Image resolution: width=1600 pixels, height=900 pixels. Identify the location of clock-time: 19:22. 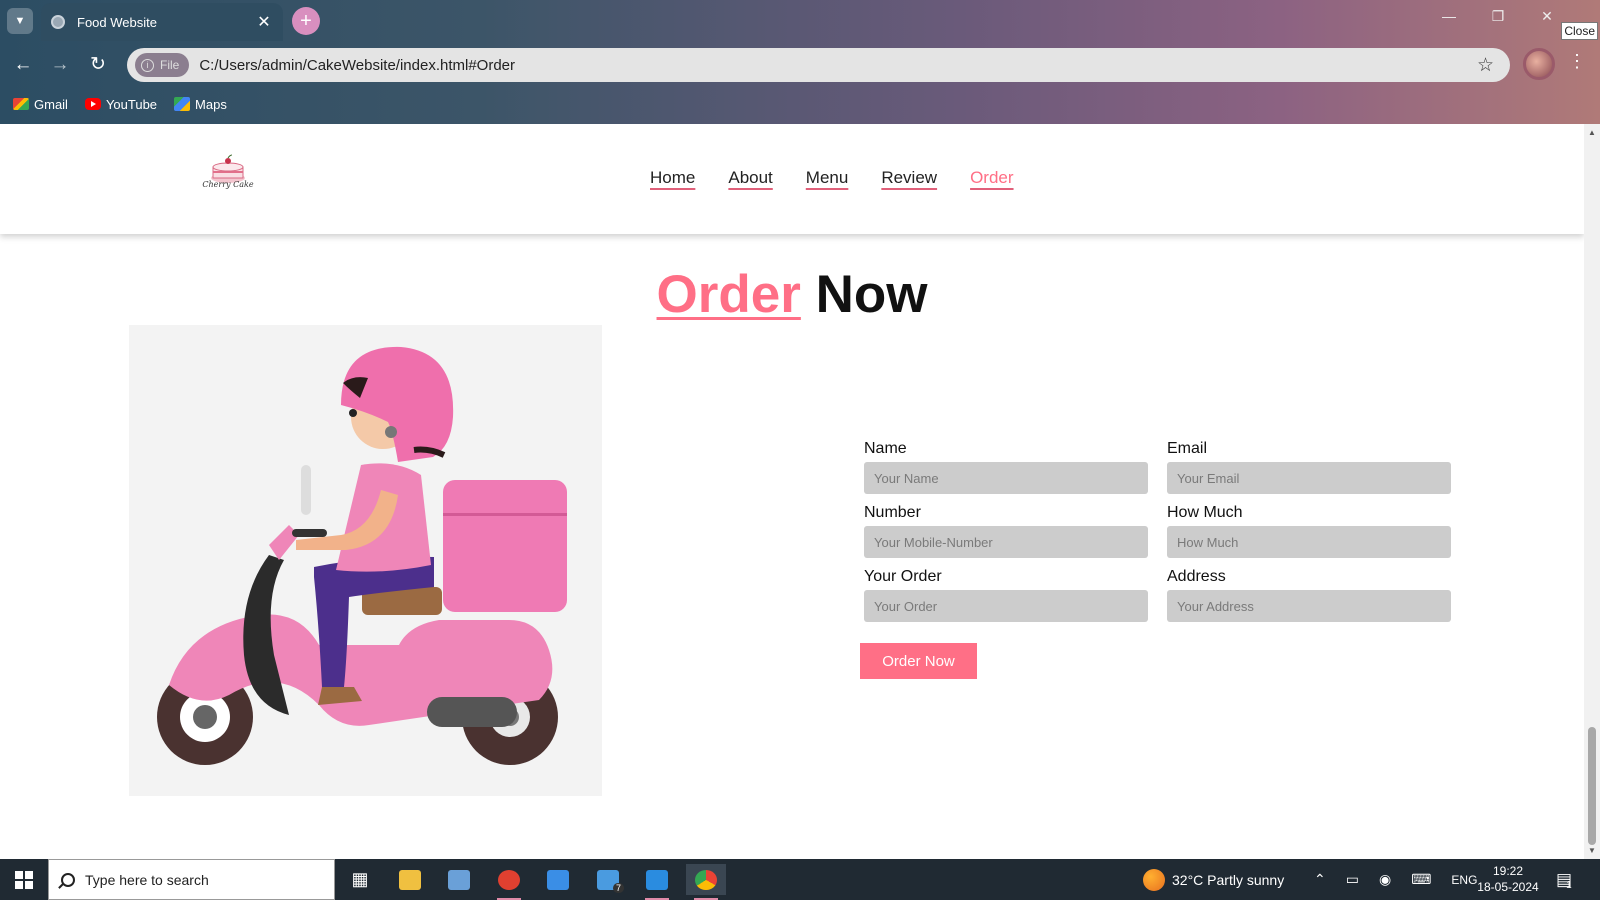
(1508, 871).